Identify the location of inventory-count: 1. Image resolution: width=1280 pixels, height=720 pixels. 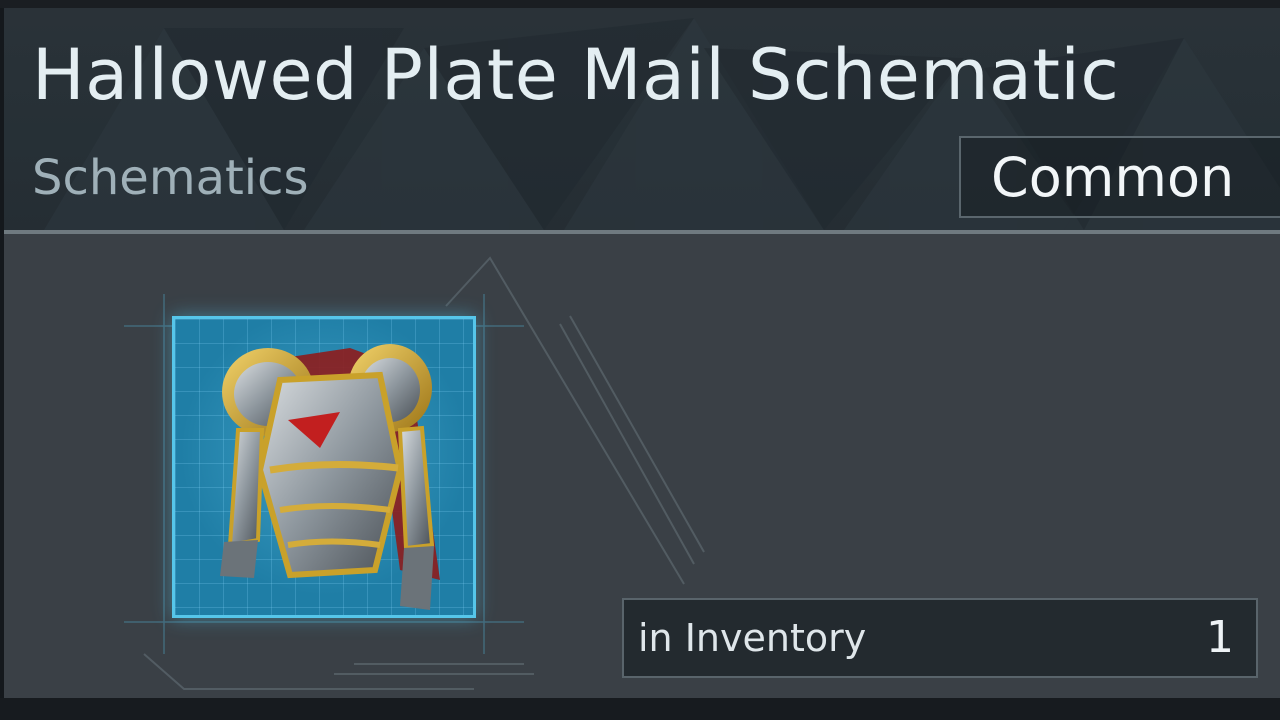
(1220, 637).